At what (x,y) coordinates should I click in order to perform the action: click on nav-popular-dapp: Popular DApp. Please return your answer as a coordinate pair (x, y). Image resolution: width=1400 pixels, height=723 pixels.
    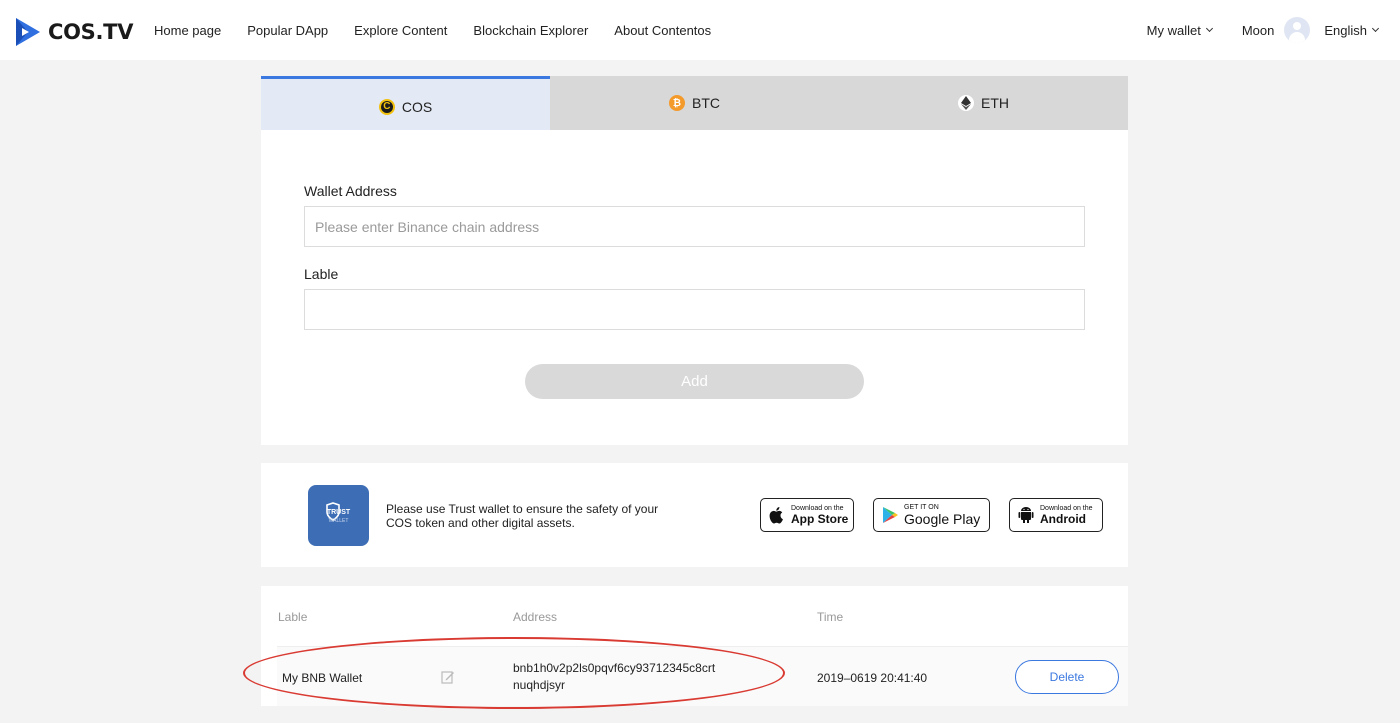
    Looking at the image, I should click on (287, 30).